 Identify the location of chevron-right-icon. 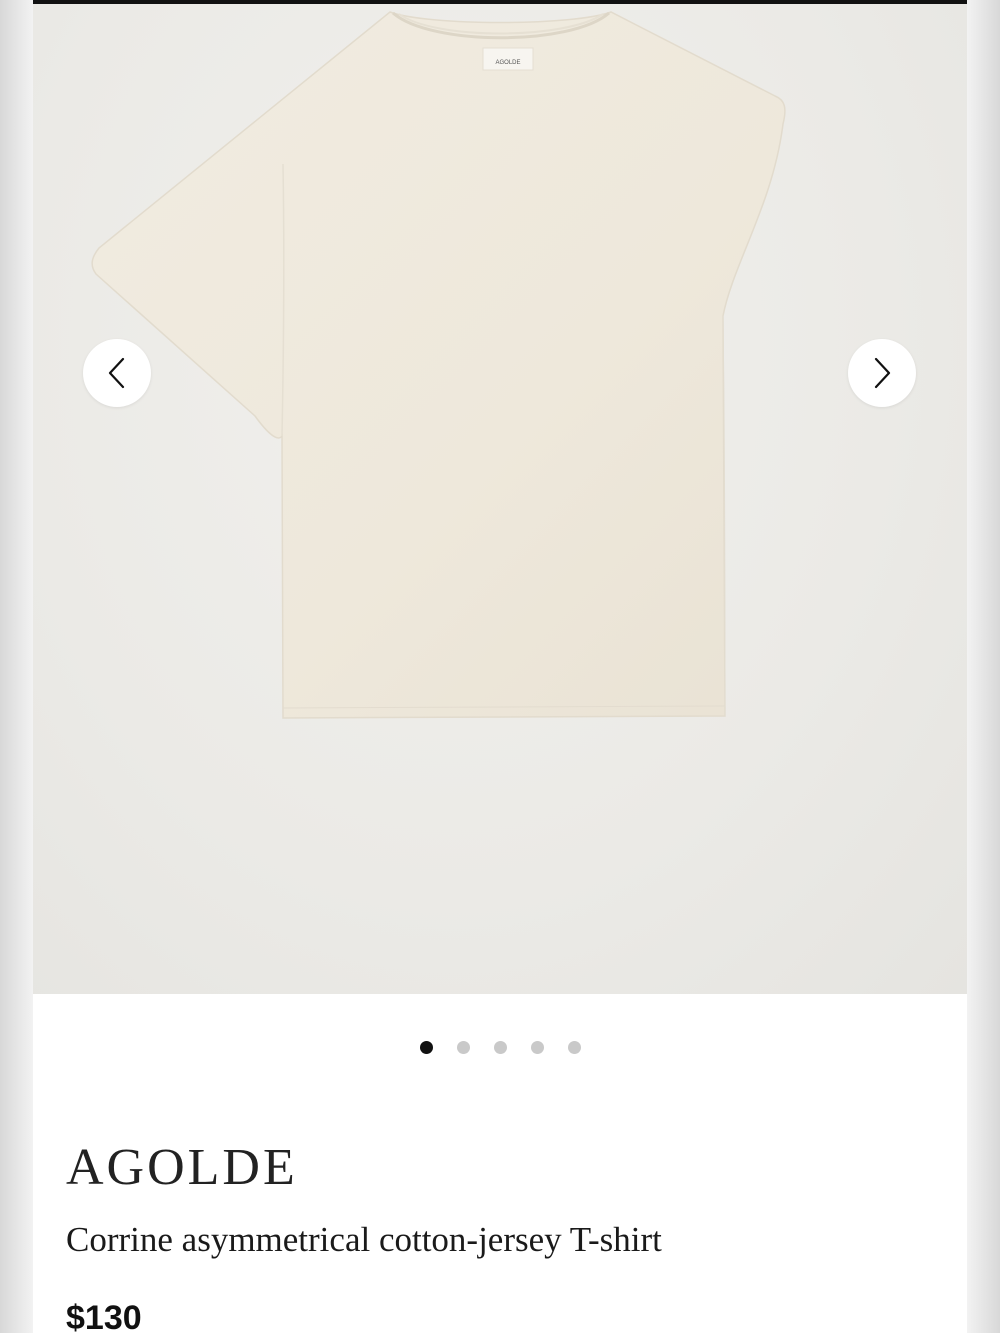
(882, 373).